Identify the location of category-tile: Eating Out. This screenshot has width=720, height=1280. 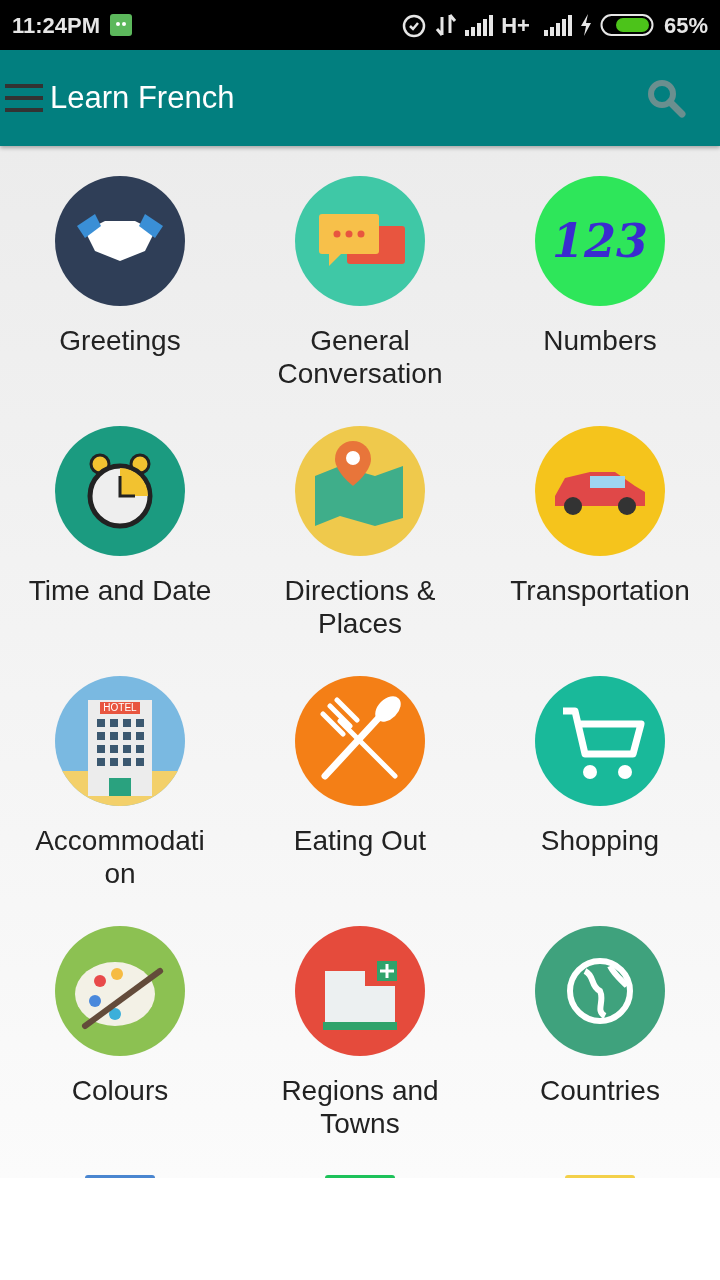
(360, 771).